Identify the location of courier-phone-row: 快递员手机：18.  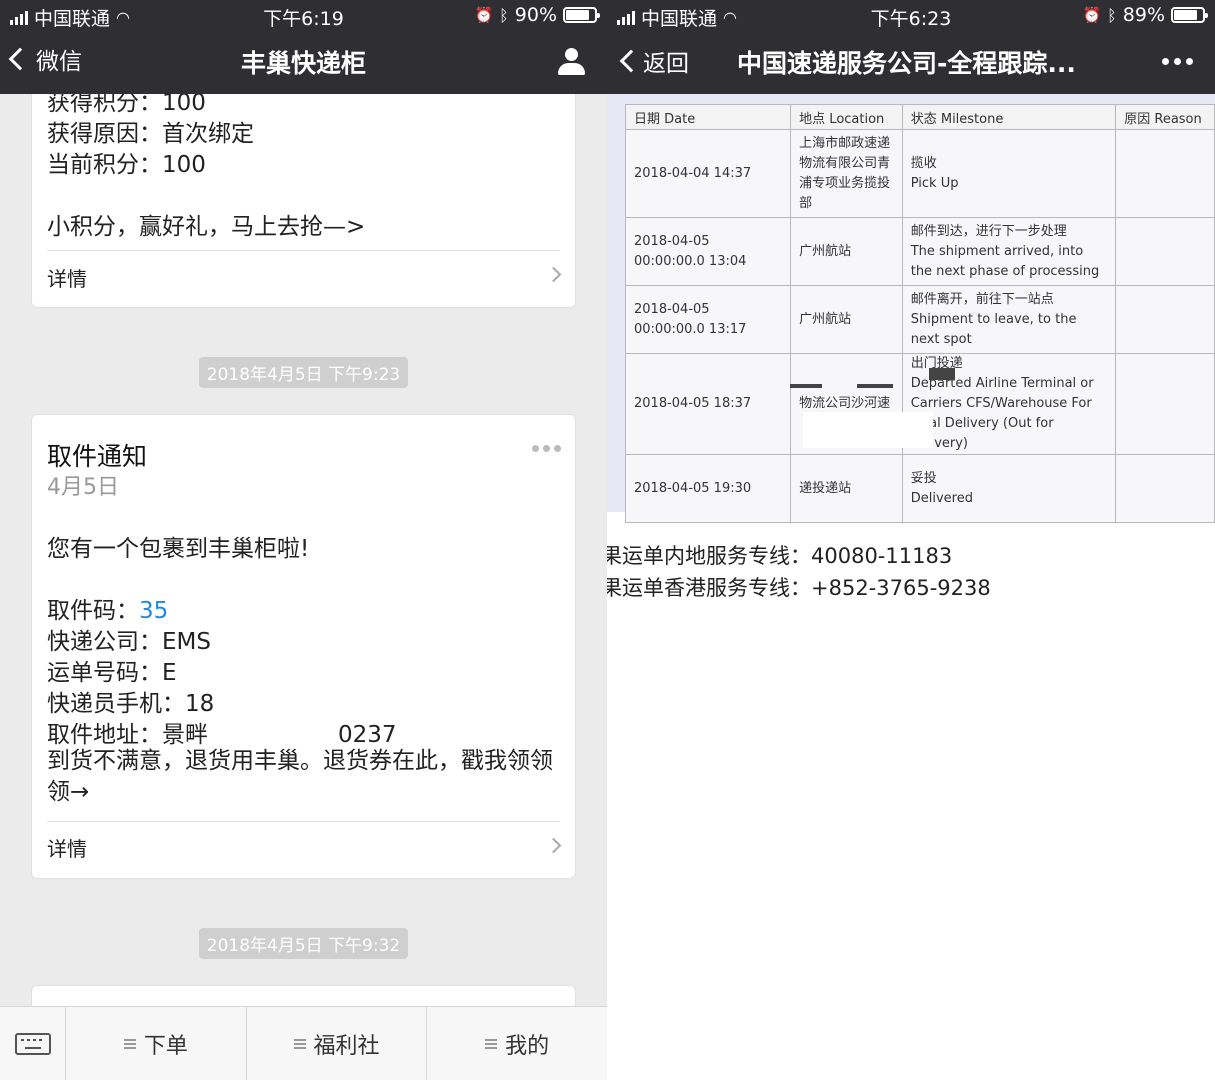
(130, 701).